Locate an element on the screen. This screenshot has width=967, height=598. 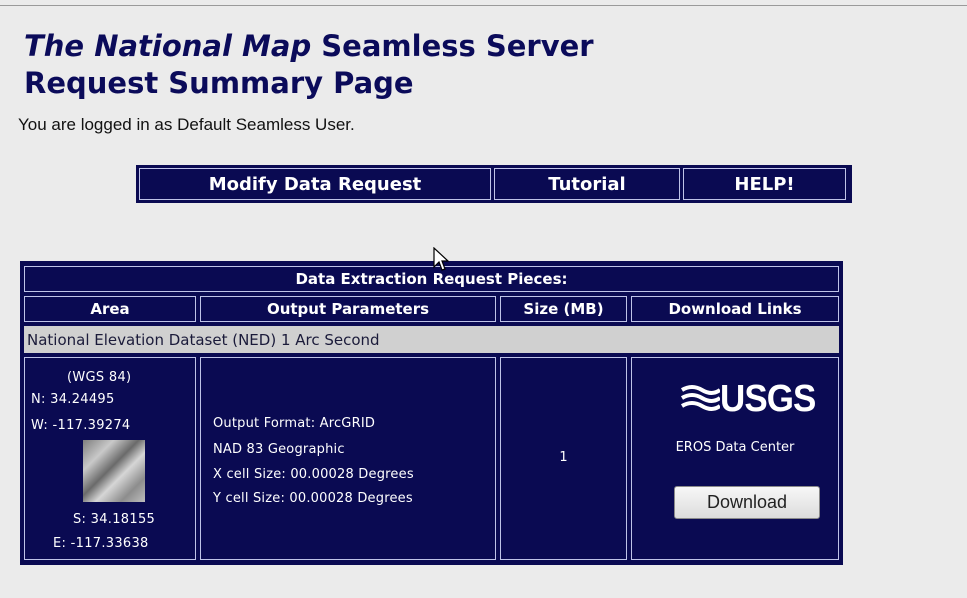
south-coordinate: S: 34.18155 is located at coordinates (114, 519).